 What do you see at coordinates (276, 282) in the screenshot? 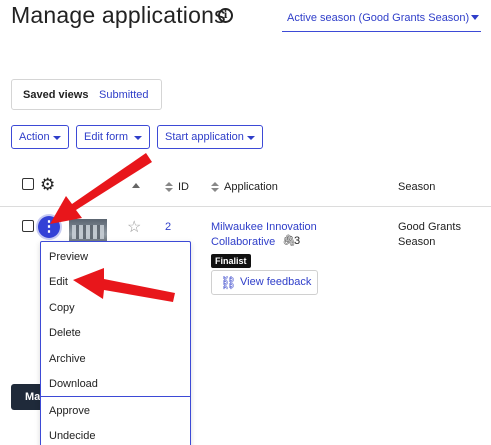
I see `view-feedback-label: View feedback` at bounding box center [276, 282].